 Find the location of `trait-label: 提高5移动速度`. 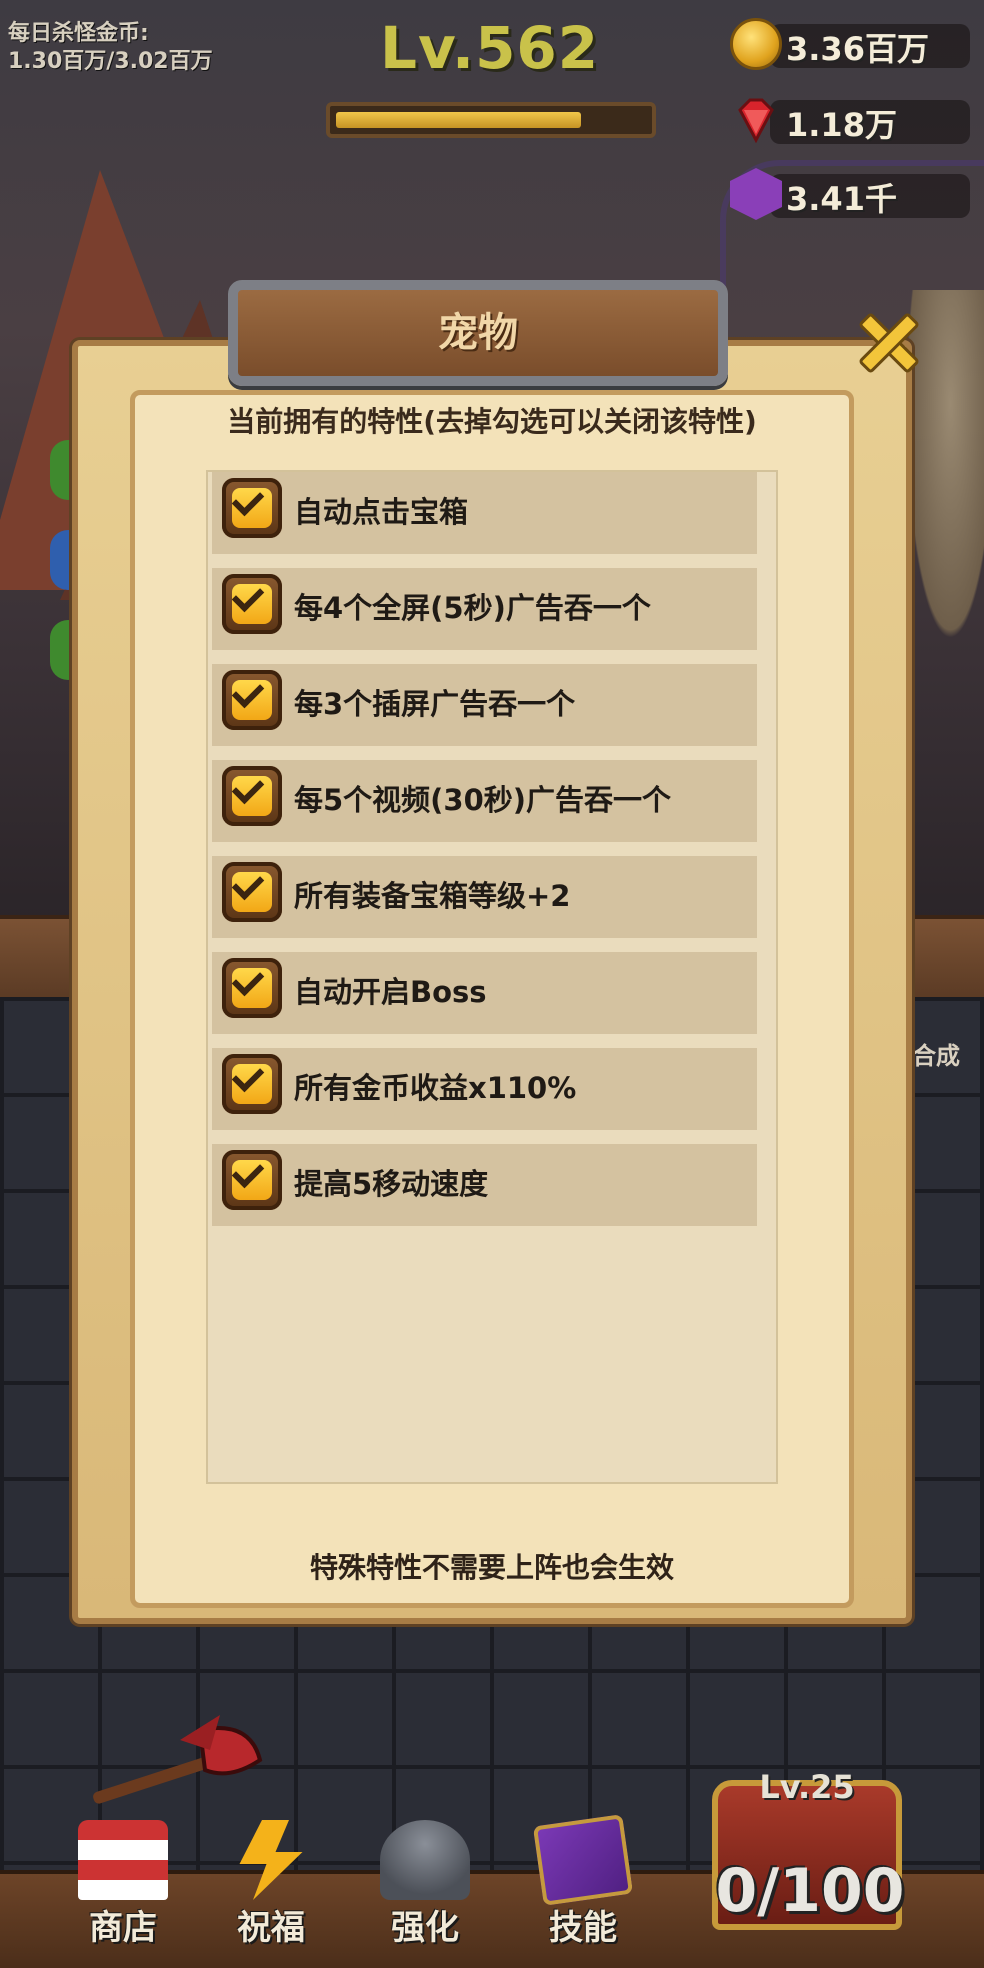

trait-label: 提高5移动速度 is located at coordinates (391, 1184).